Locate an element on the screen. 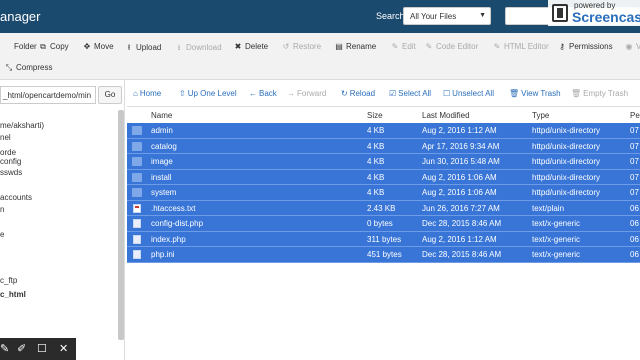 This screenshot has width=640, height=360. toolbar-folder-plus-button: Folder is located at coordinates (19, 46).